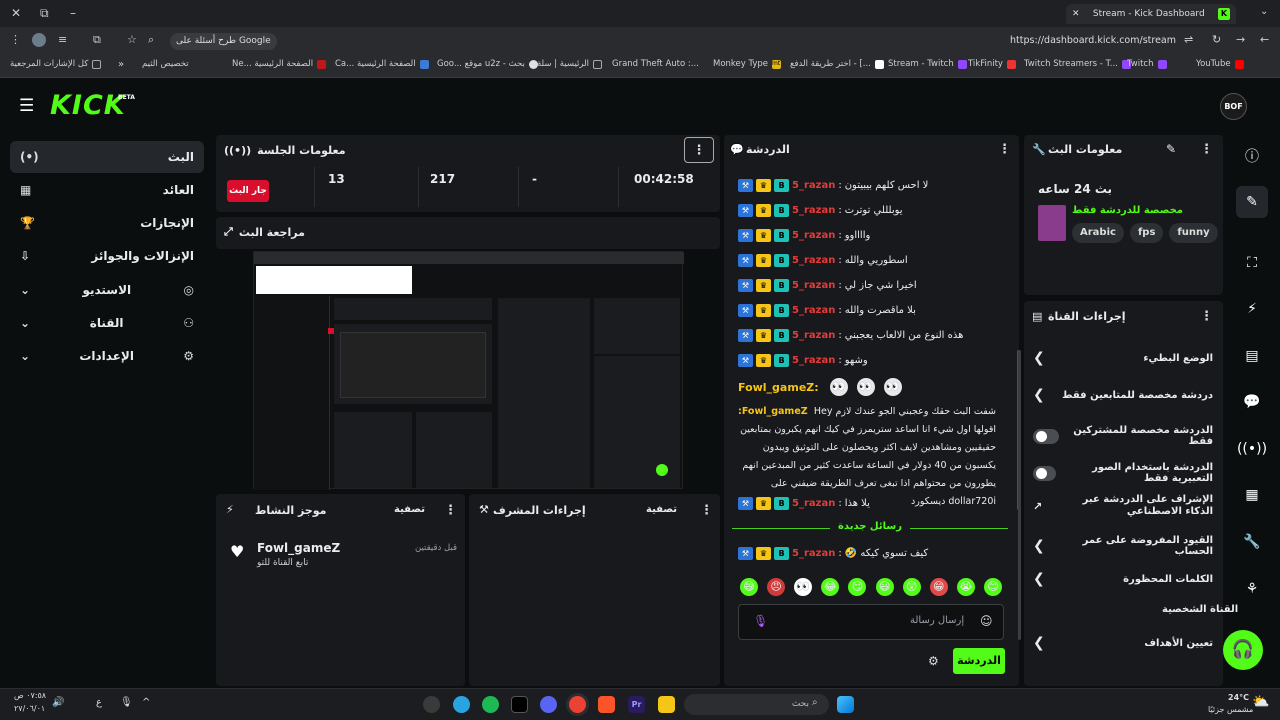 The width and height of the screenshot is (1280, 720). What do you see at coordinates (1252, 156) in the screenshot?
I see `info-icon: ⓘ` at bounding box center [1252, 156].